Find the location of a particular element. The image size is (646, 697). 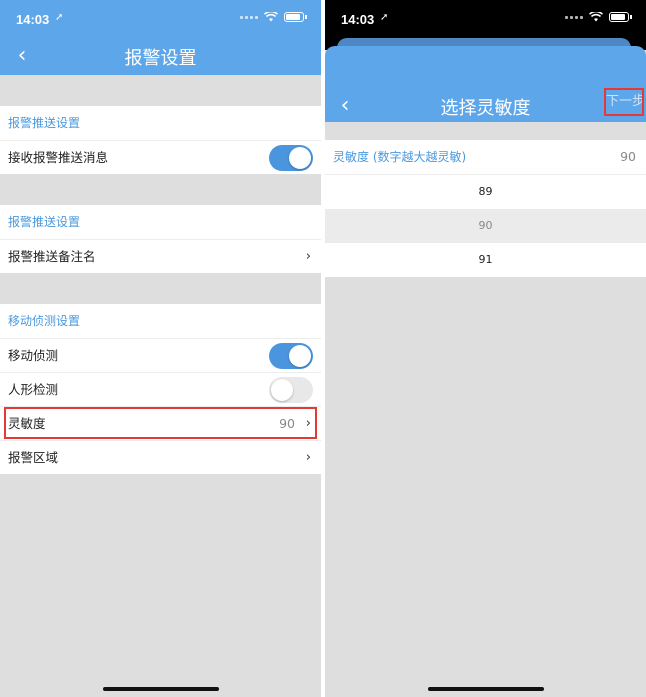

sensitivity-current-value: 90 is located at coordinates (628, 156).